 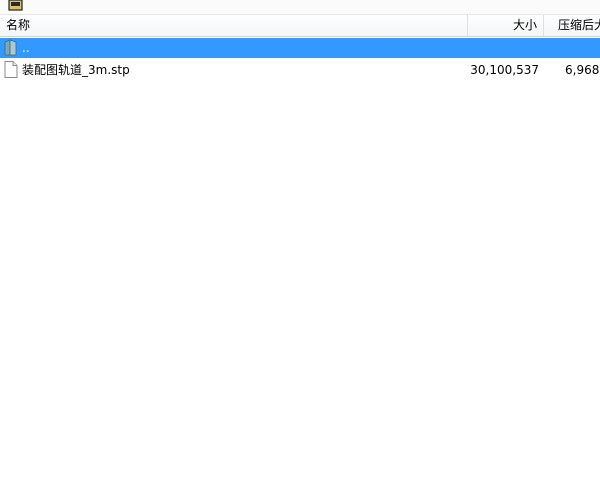 What do you see at coordinates (582, 70) in the screenshot?
I see `file-packed-size: 6,968,1` at bounding box center [582, 70].